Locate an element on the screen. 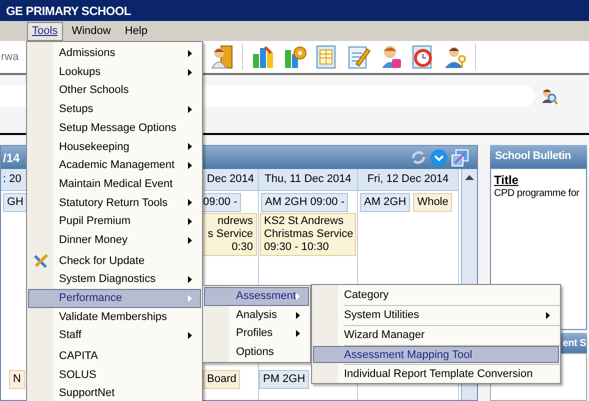 Image resolution: width=589 pixels, height=401 pixels. event-text: 09:30 - 10:30 is located at coordinates (297, 247).